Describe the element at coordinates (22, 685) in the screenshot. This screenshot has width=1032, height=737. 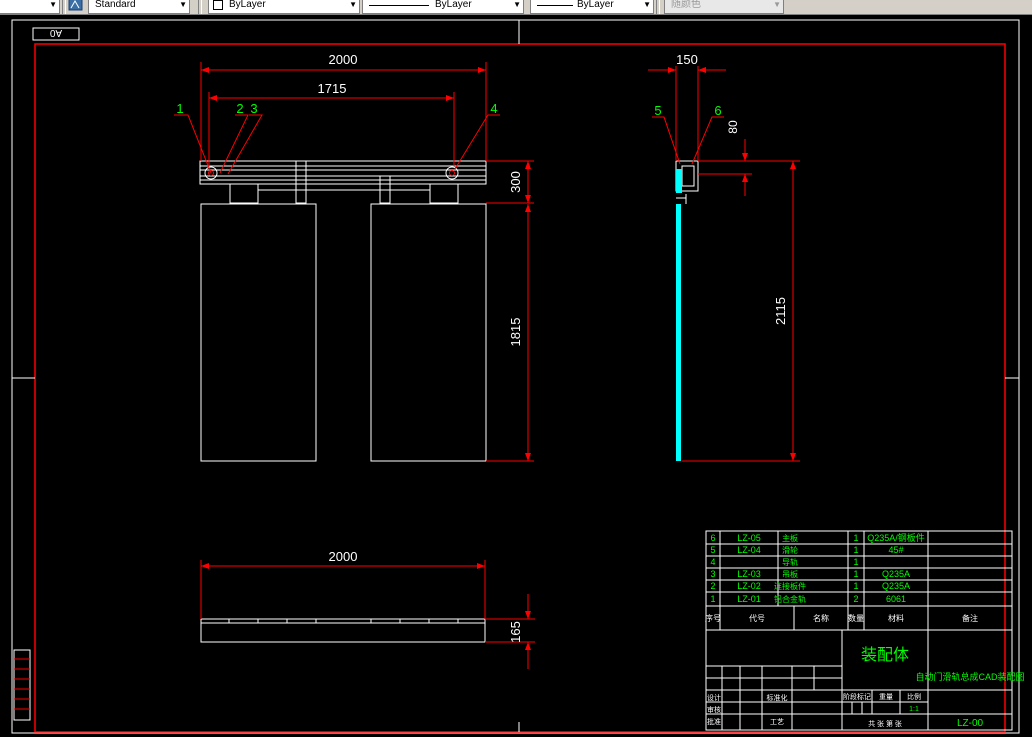
I see `left-ruler` at that location.